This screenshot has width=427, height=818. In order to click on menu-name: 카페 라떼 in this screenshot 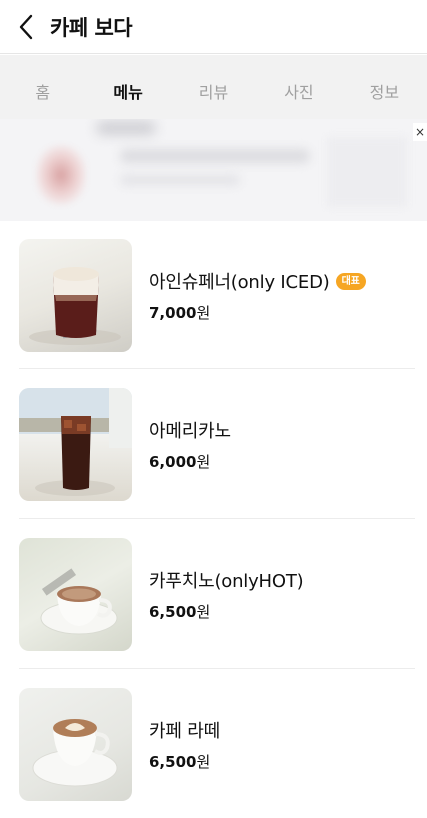, I will do `click(184, 731)`.